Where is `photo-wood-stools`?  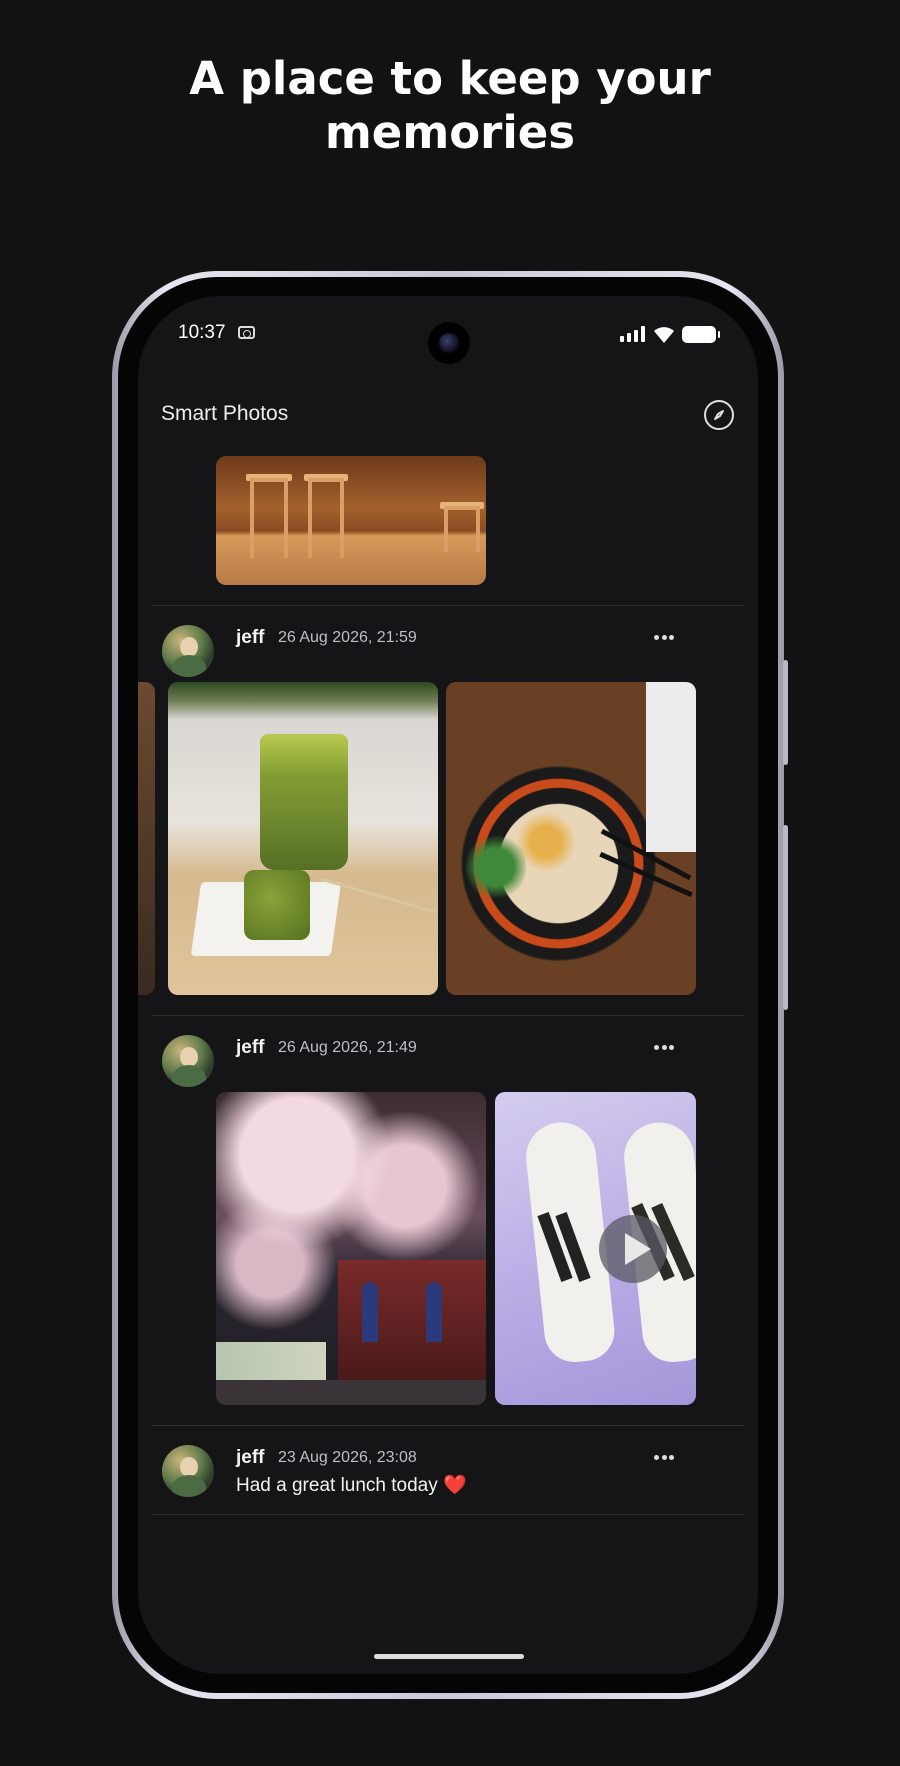 photo-wood-stools is located at coordinates (351, 520).